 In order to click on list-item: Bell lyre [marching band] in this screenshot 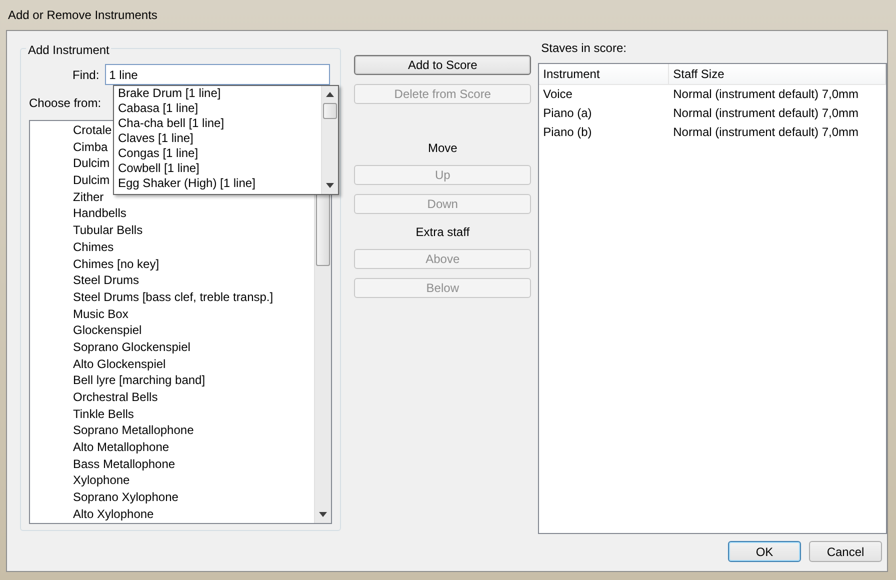, I will do `click(193, 380)`.